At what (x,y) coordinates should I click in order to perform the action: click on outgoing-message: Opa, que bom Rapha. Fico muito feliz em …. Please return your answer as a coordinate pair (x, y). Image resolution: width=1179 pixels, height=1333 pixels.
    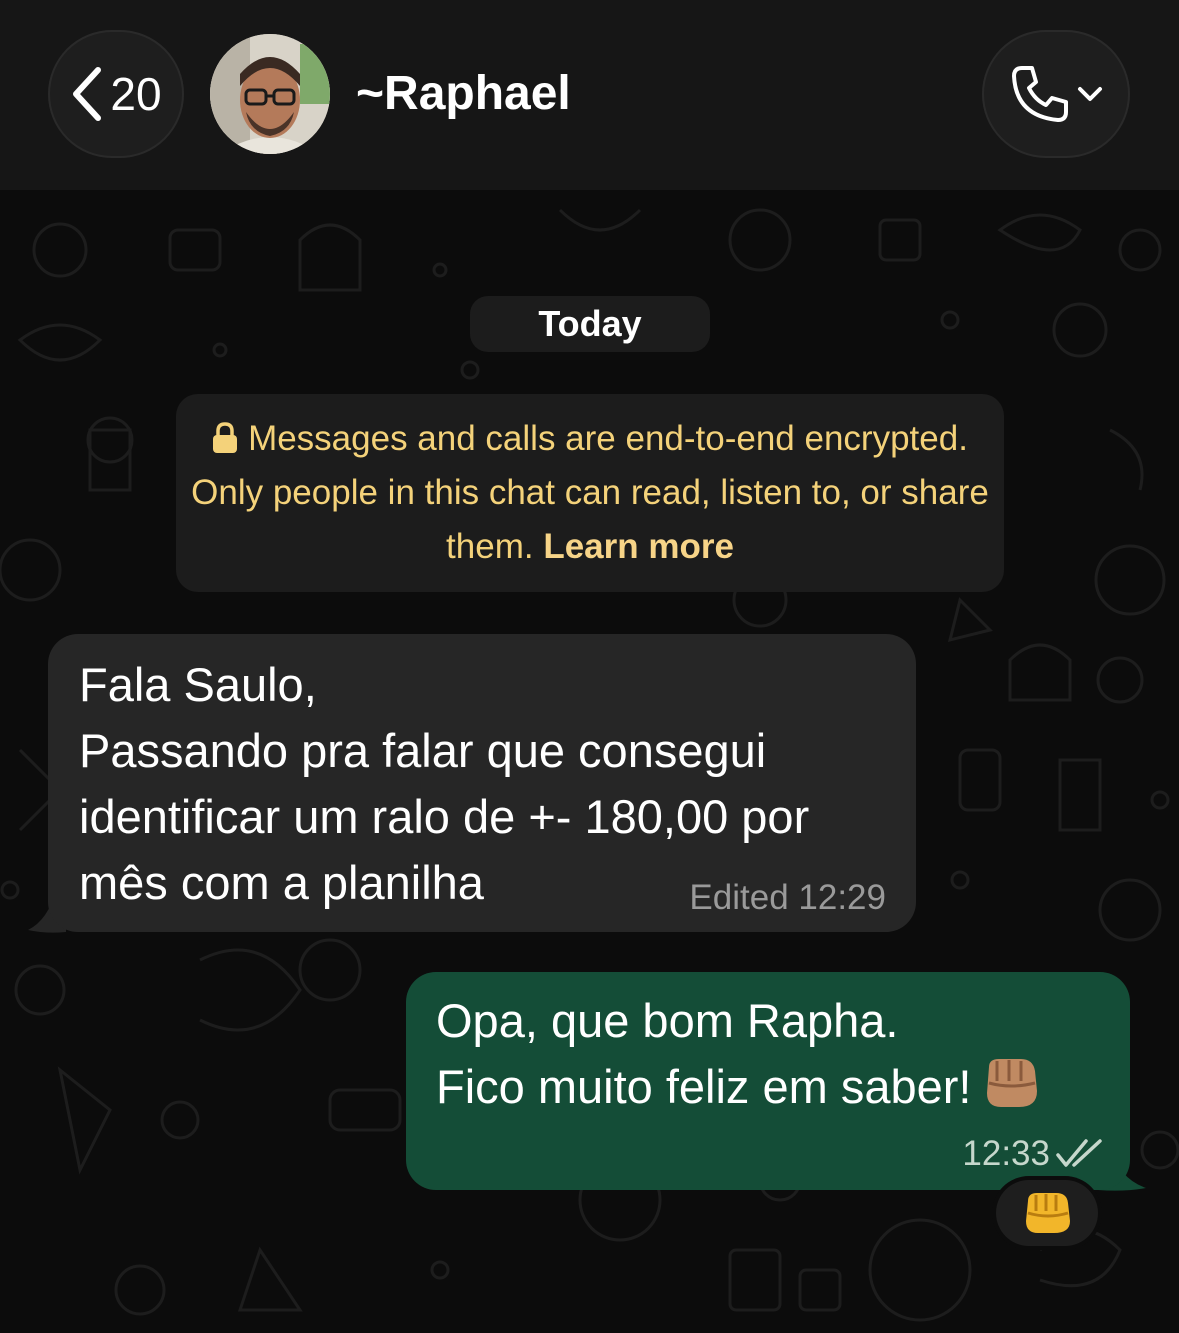
    Looking at the image, I should click on (768, 1081).